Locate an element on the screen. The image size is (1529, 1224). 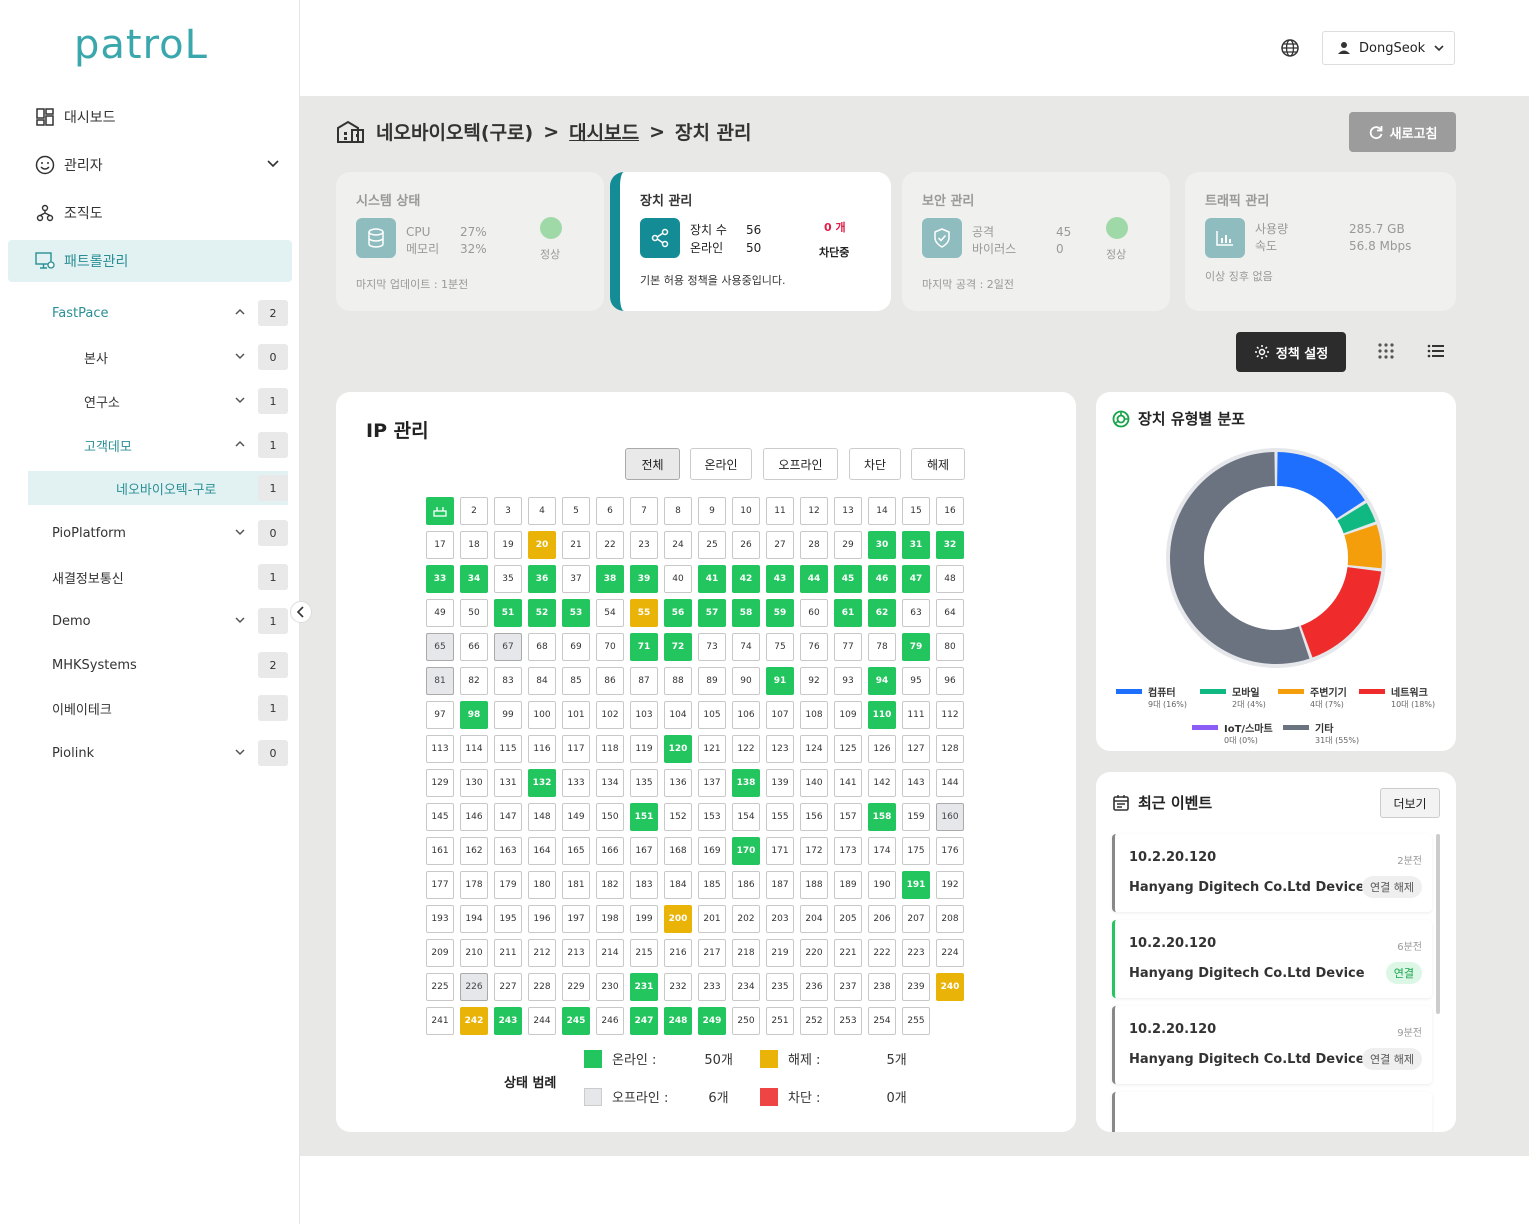
ip-cell: 200 is located at coordinates (678, 919).